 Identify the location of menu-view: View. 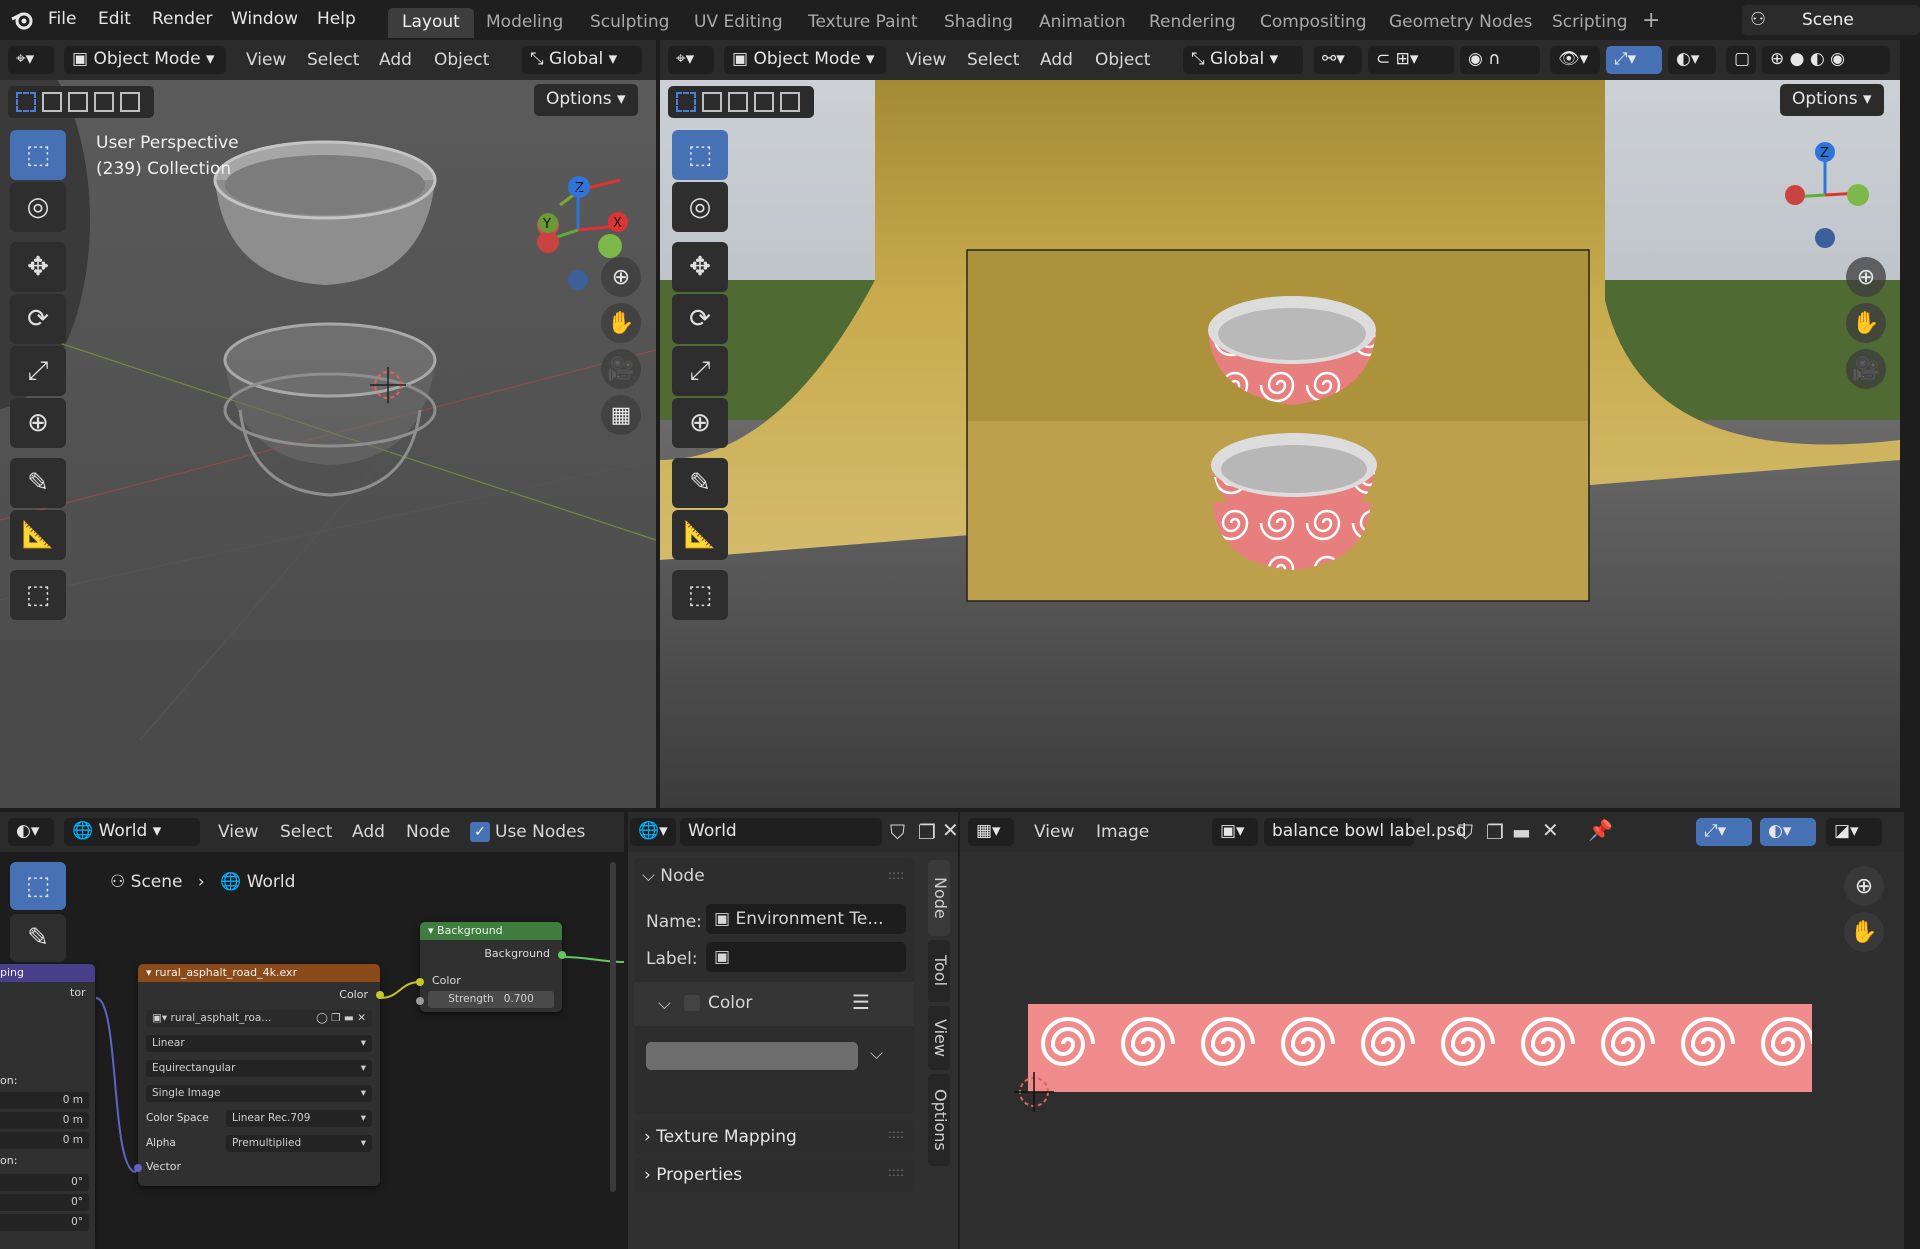
(266, 60).